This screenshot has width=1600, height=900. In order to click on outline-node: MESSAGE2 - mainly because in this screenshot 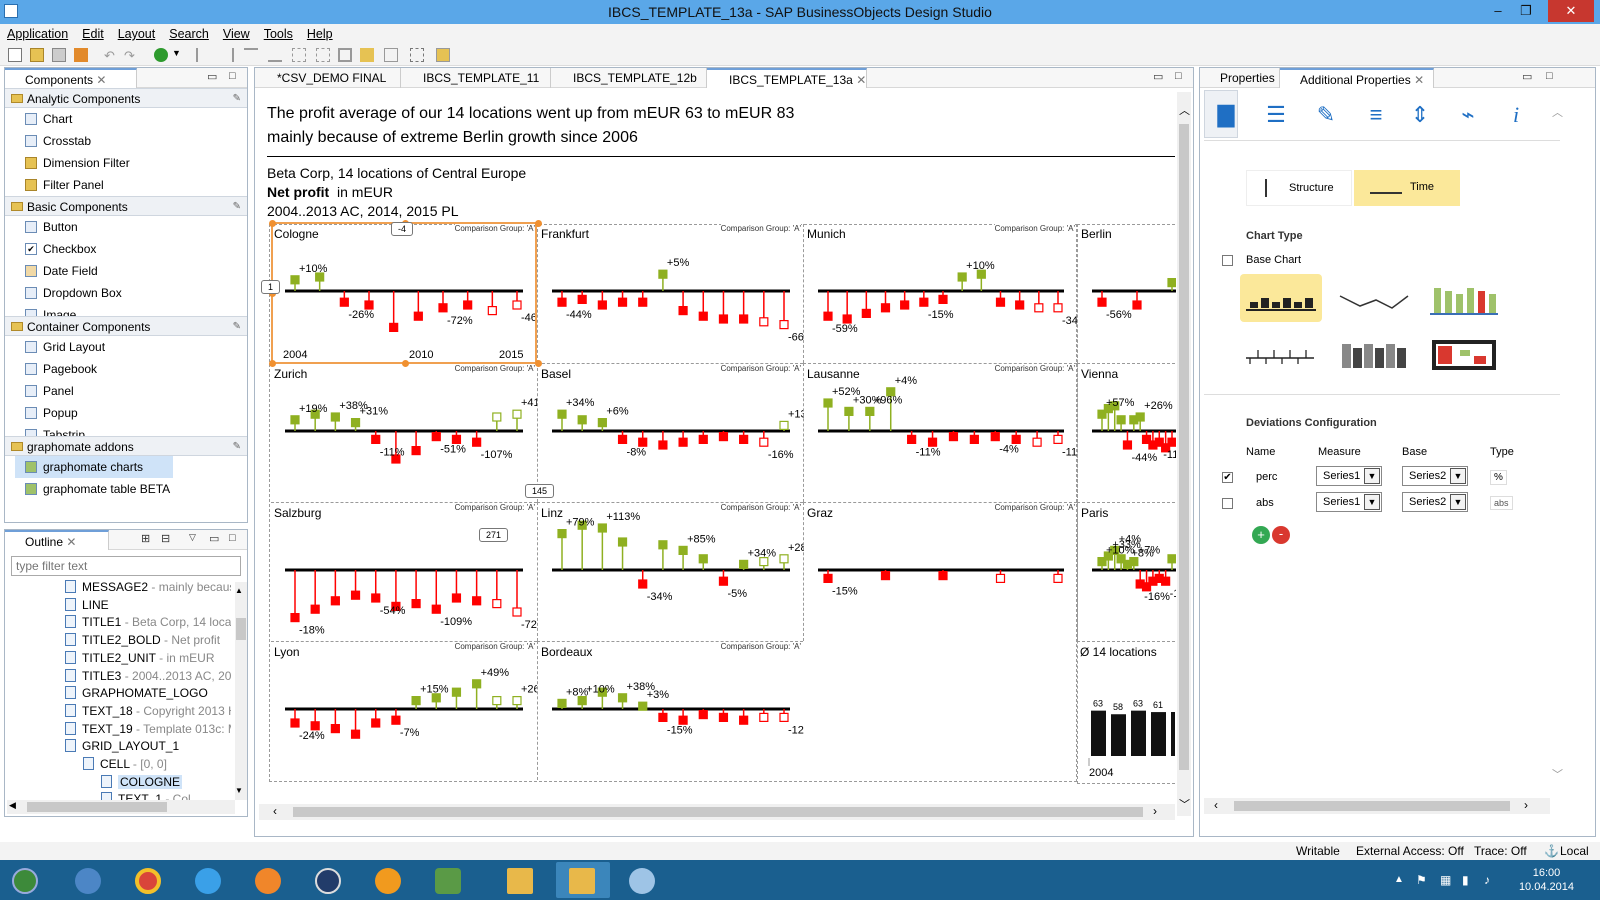, I will do `click(148, 589)`.